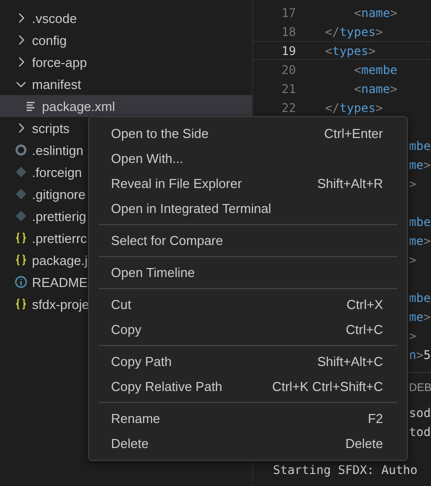 Image resolution: width=431 pixels, height=486 pixels. I want to click on line-number: 20, so click(288, 69).